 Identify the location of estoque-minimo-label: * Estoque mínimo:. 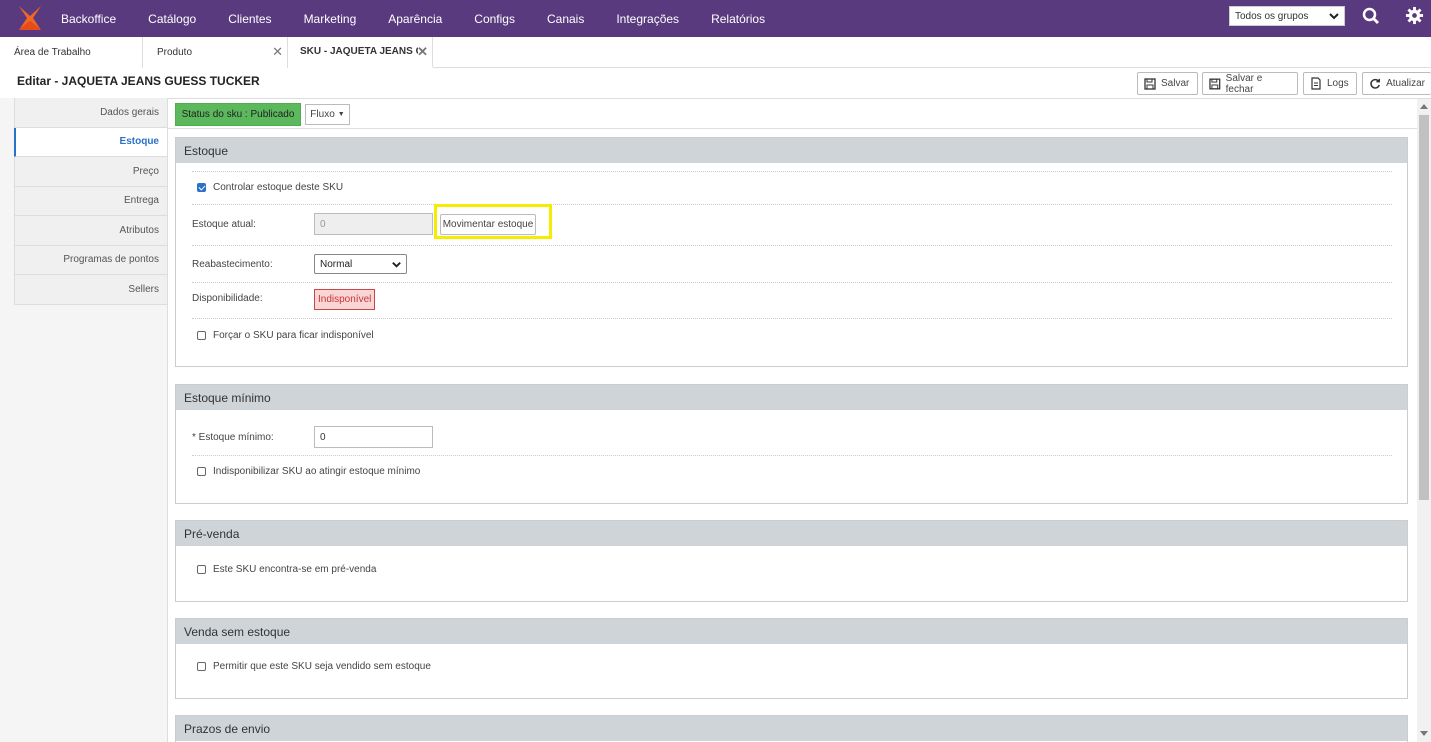
(233, 437).